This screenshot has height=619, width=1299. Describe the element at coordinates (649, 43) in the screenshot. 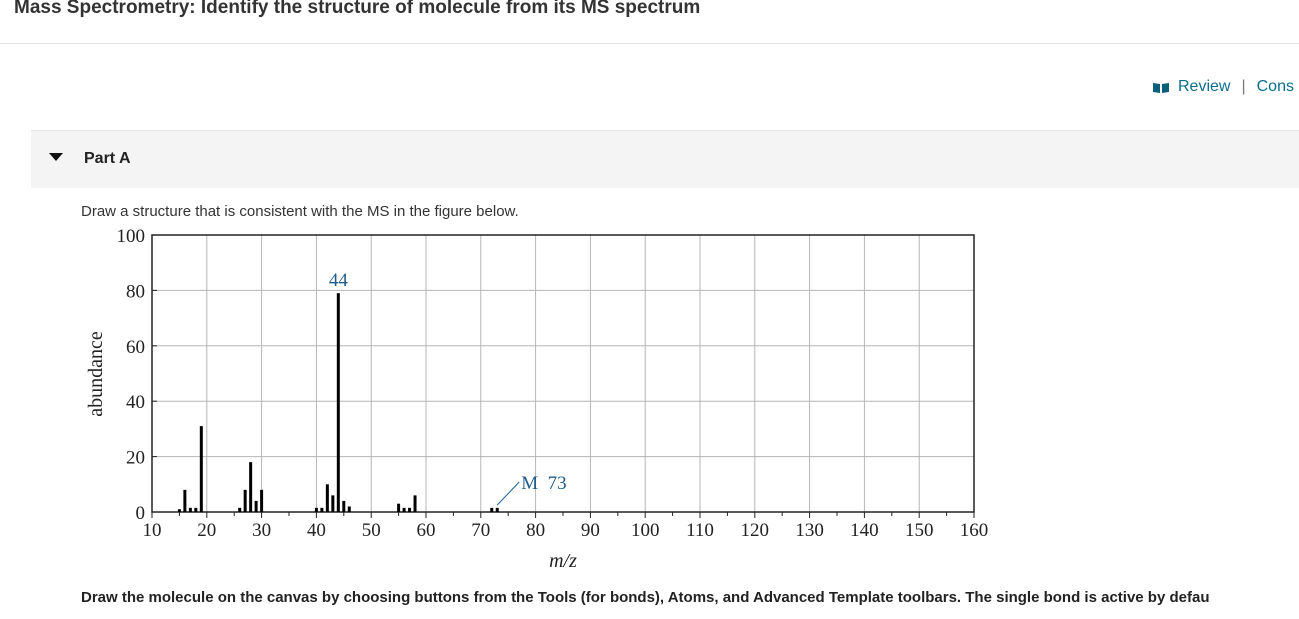

I see `title-divider` at that location.